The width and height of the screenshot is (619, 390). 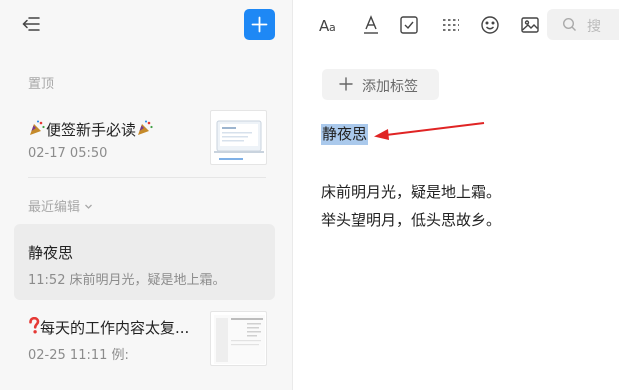 I want to click on svg-text: a, so click(x=332, y=27).